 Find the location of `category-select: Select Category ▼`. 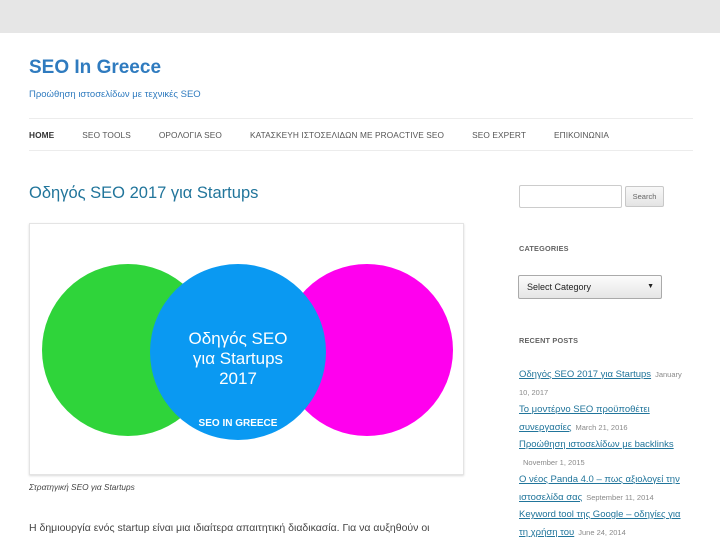

category-select: Select Category ▼ is located at coordinates (590, 287).